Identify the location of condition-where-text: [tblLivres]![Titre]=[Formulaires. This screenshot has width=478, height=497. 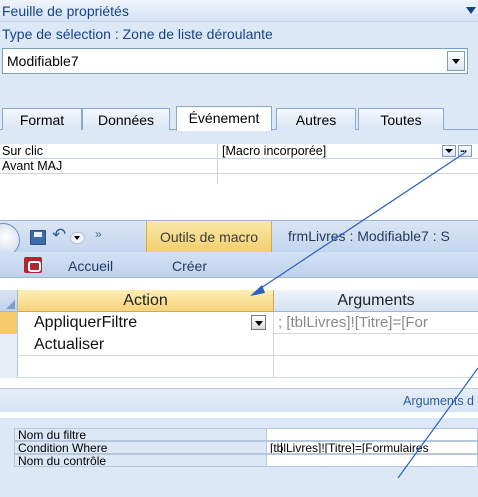
(349, 447).